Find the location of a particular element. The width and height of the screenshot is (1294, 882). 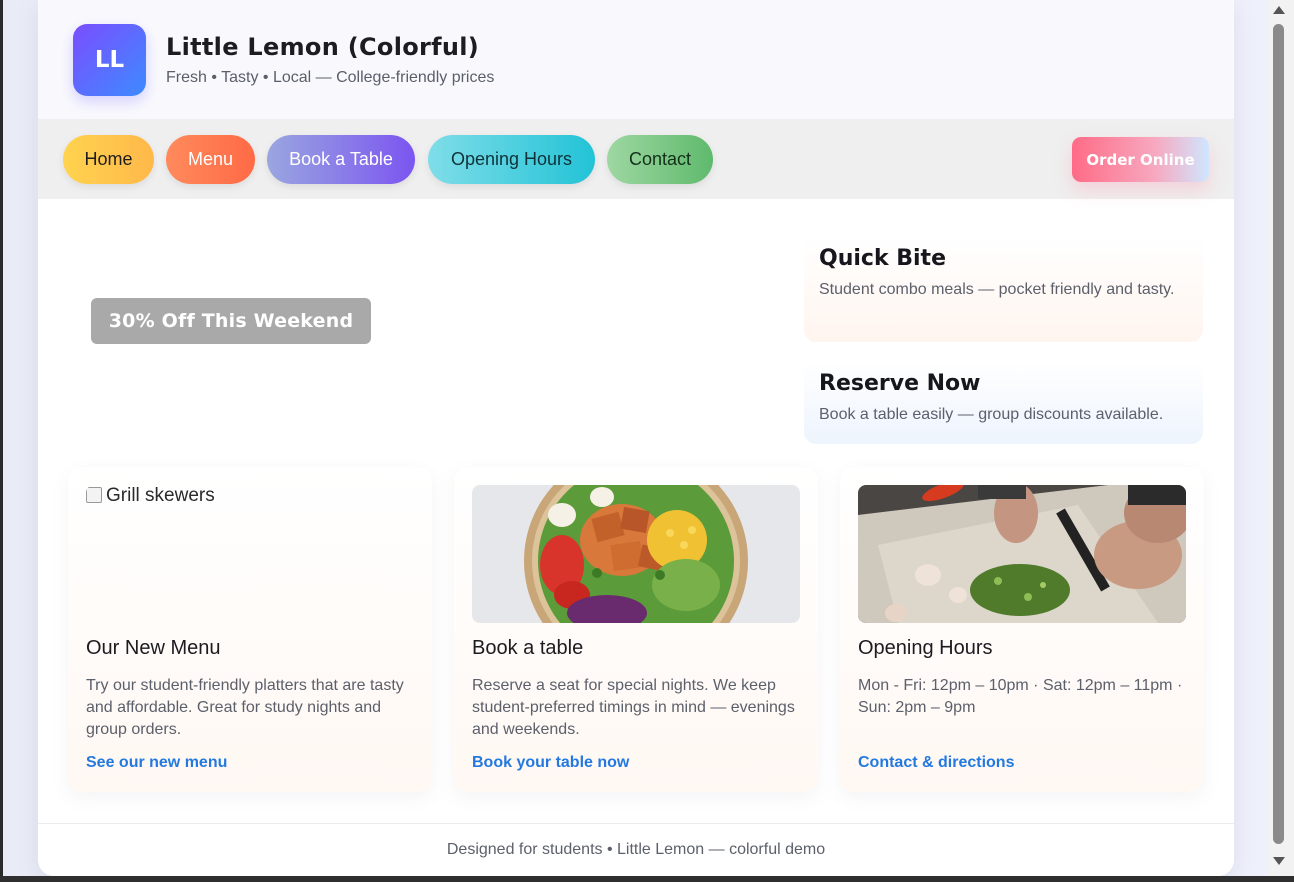

broken-image-icon is located at coordinates (94, 495).